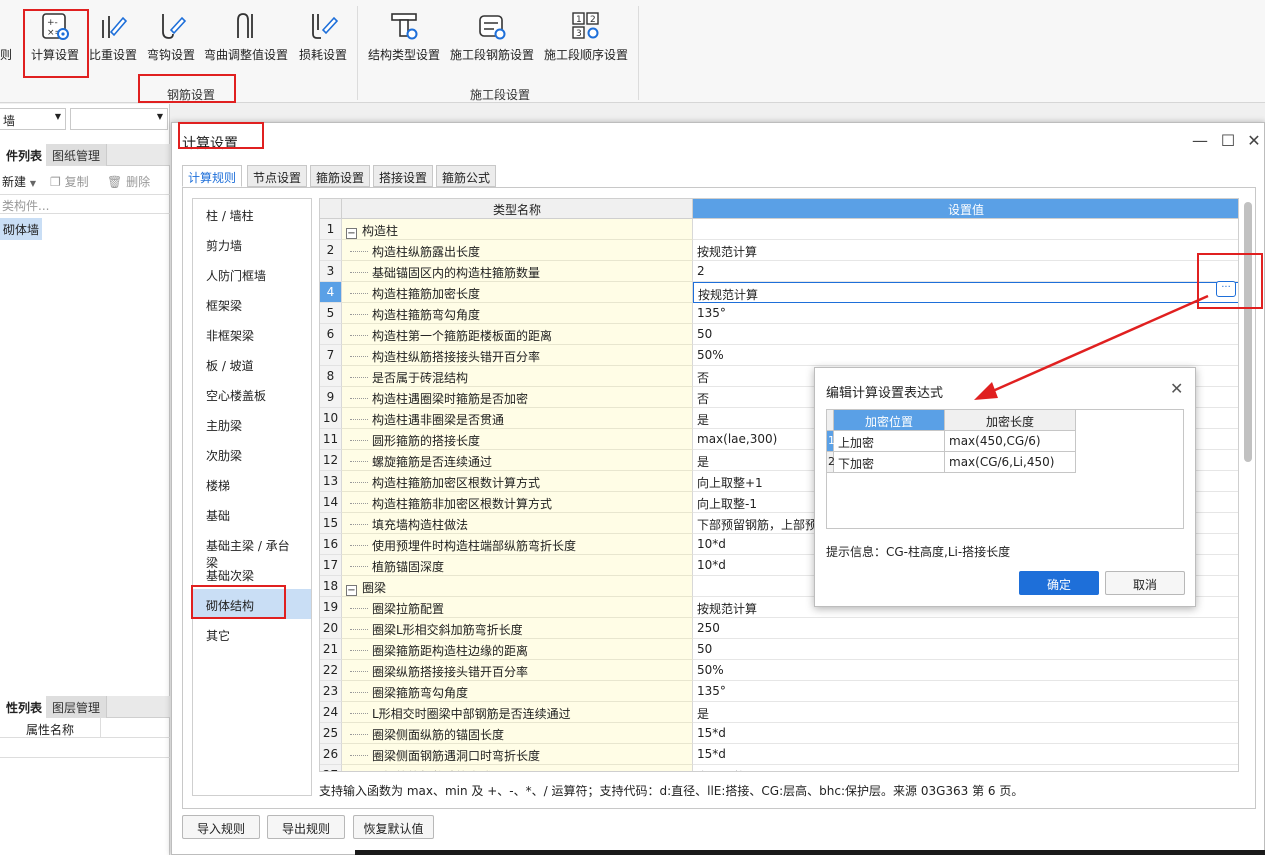 The image size is (1265, 855). I want to click on type-name-text: 圈梁L形相交斜加筋弯折长度, so click(447, 630).